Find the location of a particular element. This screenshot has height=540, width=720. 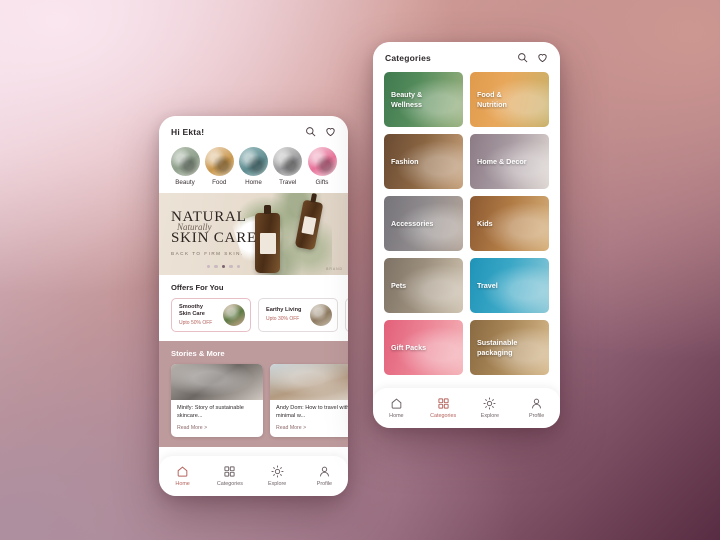

offer-text: Earthy Living Upto 30% OFF is located at coordinates (283, 314).